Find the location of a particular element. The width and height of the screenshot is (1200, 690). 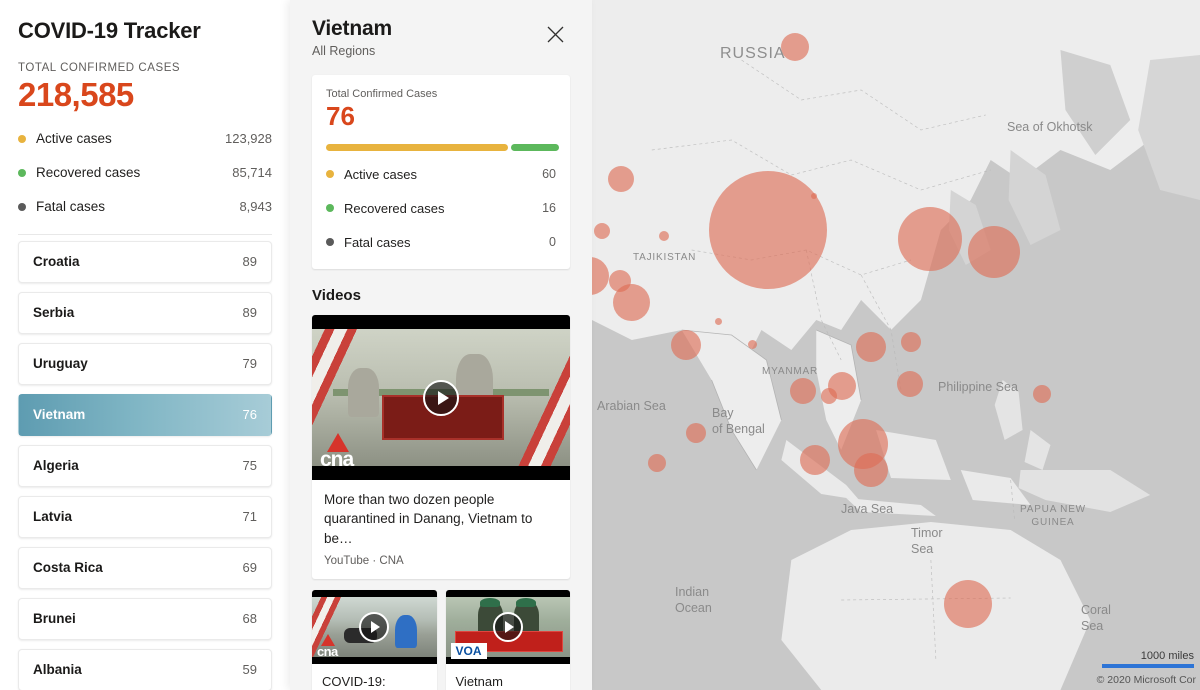

progress-segment-recovered is located at coordinates (534, 148).